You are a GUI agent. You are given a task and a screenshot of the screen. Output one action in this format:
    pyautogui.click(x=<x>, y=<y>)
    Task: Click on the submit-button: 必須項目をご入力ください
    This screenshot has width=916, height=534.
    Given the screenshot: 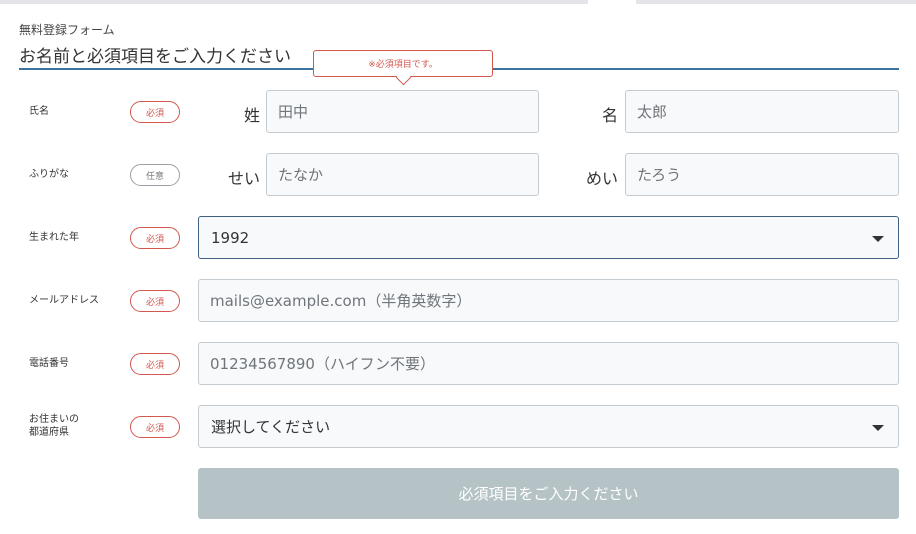 What is the action you would take?
    pyautogui.click(x=548, y=493)
    